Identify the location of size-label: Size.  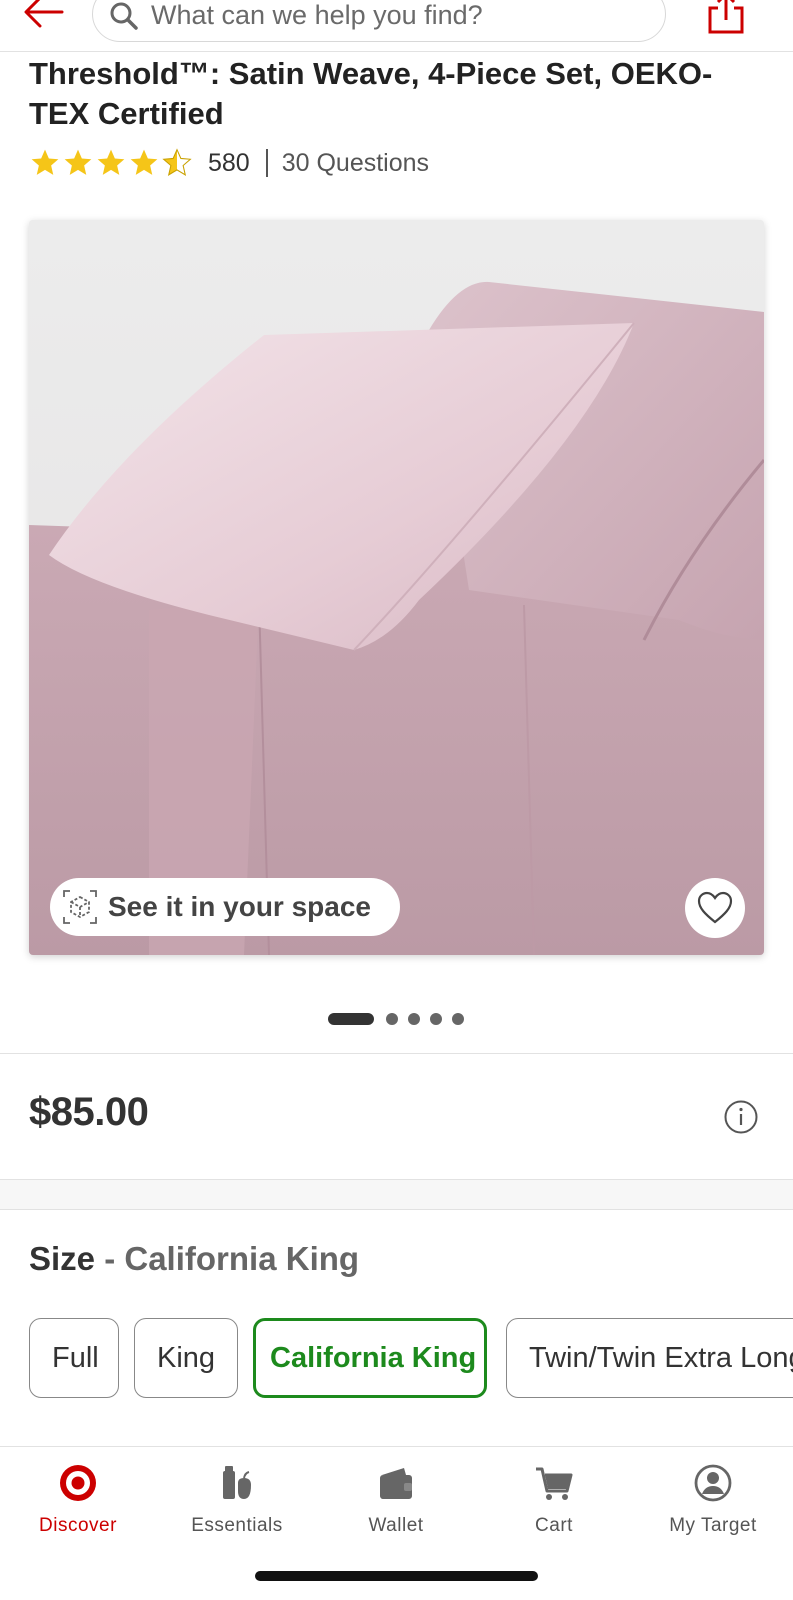
(62, 1258).